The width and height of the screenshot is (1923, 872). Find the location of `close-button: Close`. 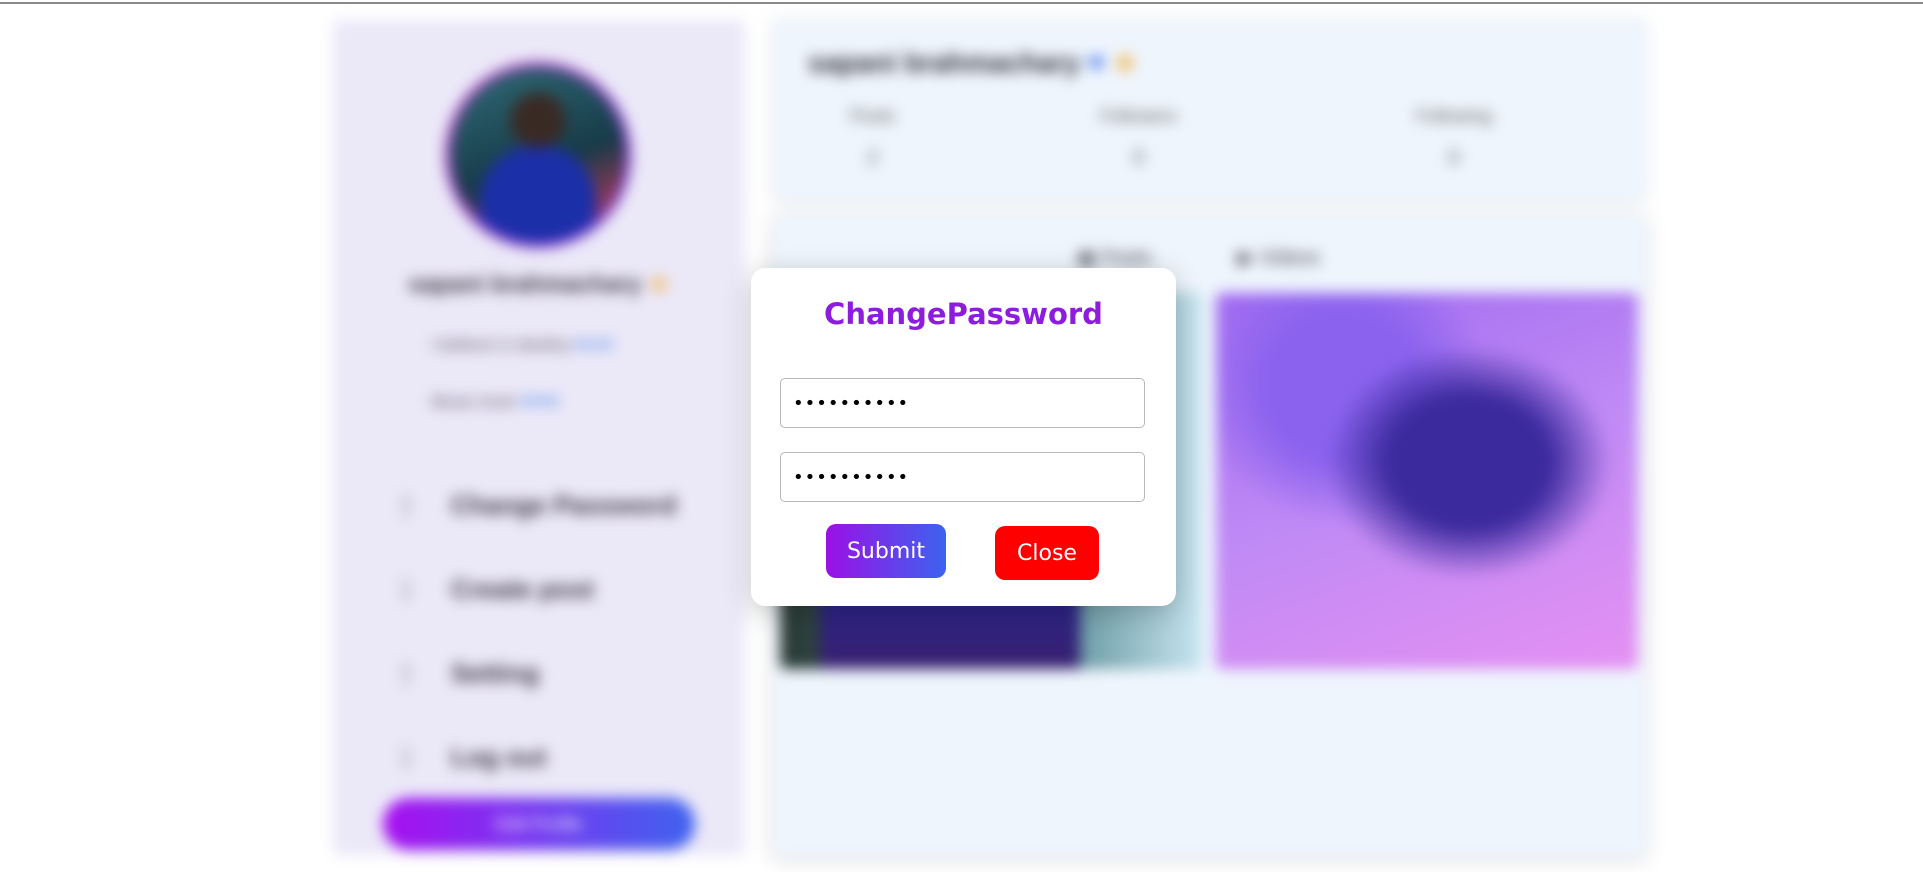

close-button: Close is located at coordinates (1047, 553).